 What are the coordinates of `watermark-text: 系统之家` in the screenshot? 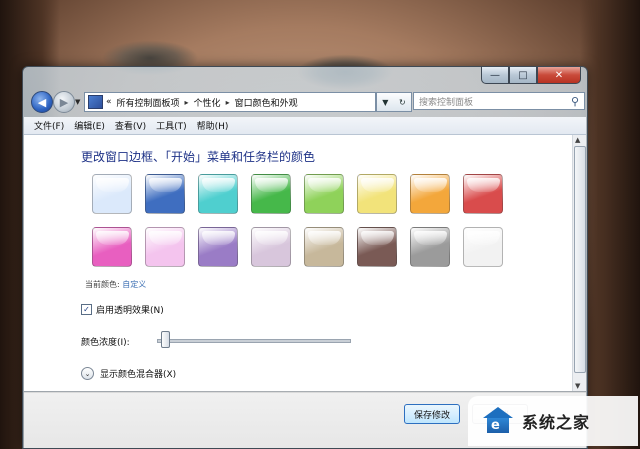 It's located at (556, 422).